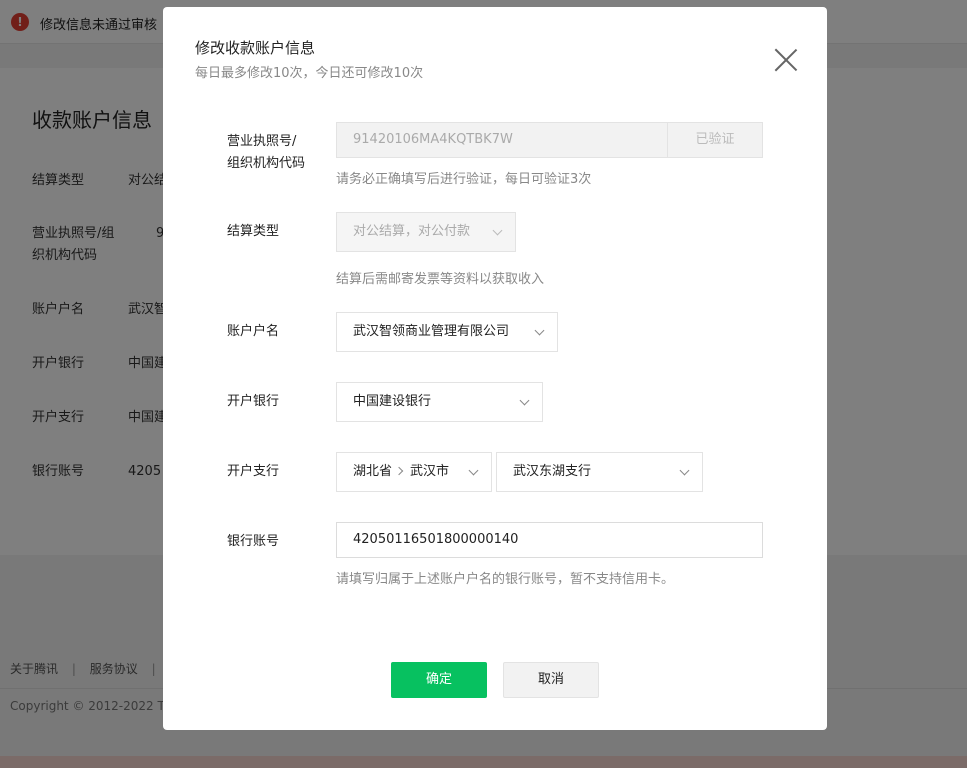 This screenshot has width=967, height=768. I want to click on account-name-select: 武汉智领商业管理有限公司, so click(447, 332).